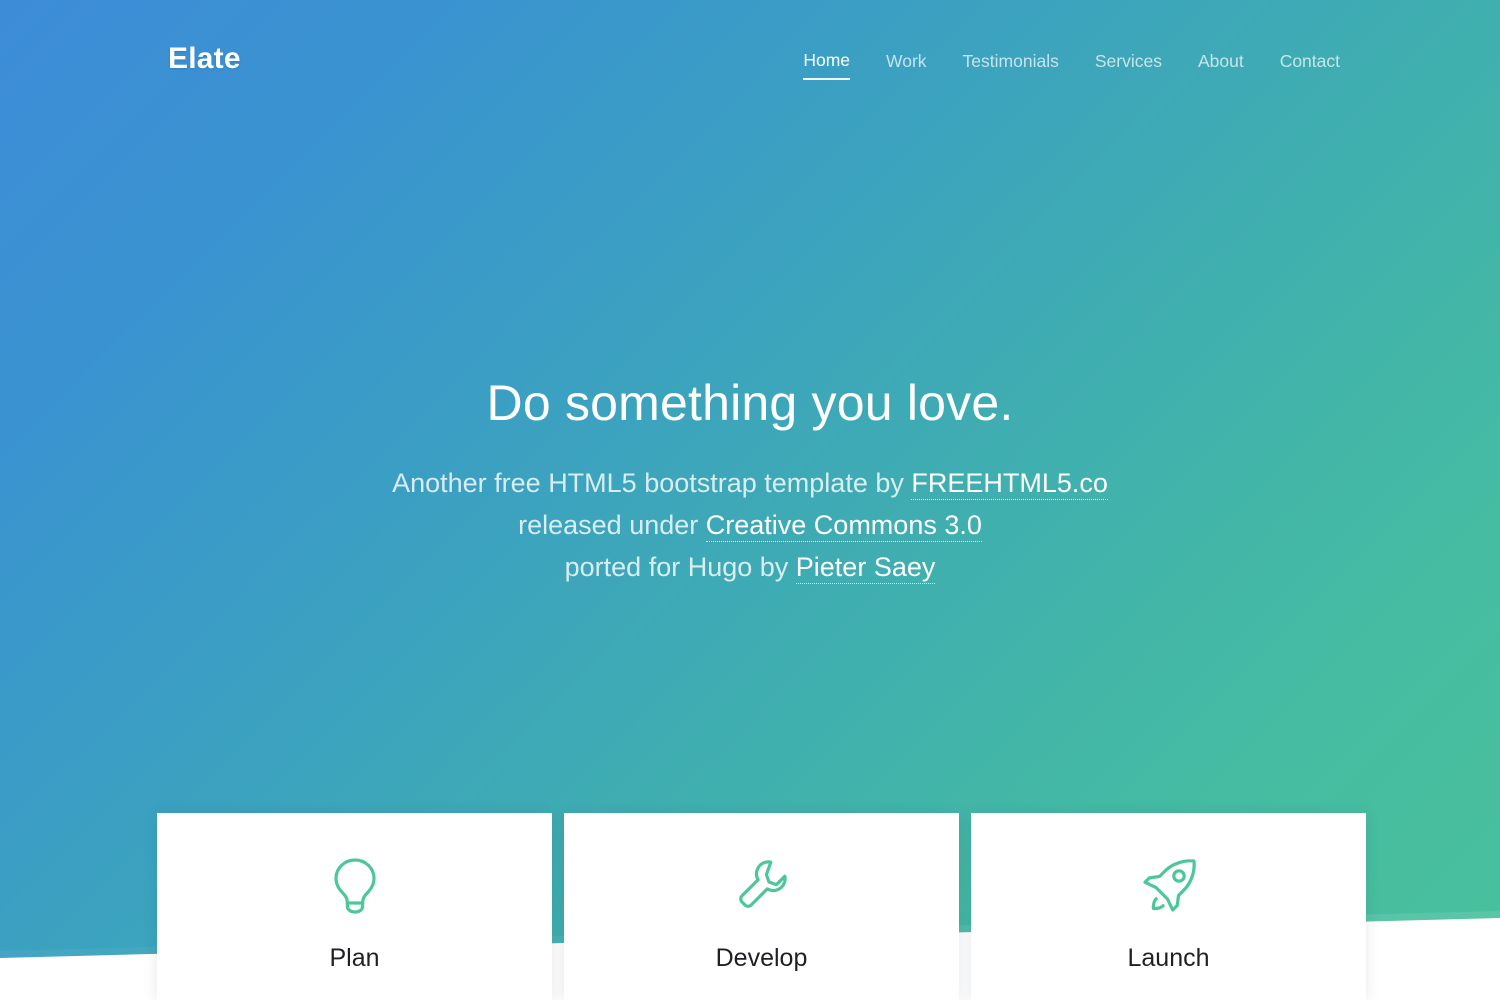 The width and height of the screenshot is (1500, 1000). I want to click on nav-item-about: About, so click(1221, 64).